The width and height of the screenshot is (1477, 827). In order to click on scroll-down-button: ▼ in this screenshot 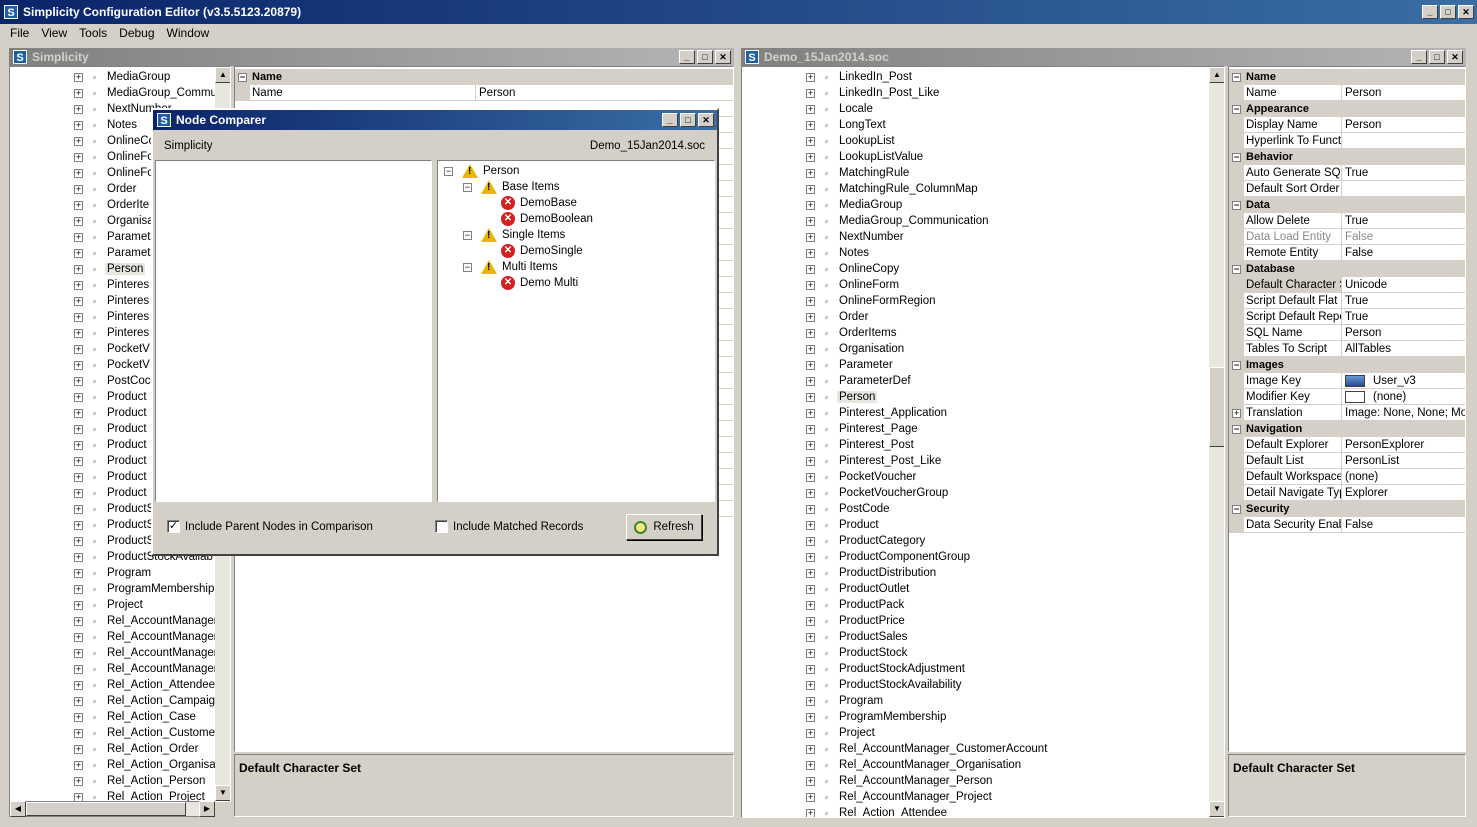, I will do `click(222, 793)`.